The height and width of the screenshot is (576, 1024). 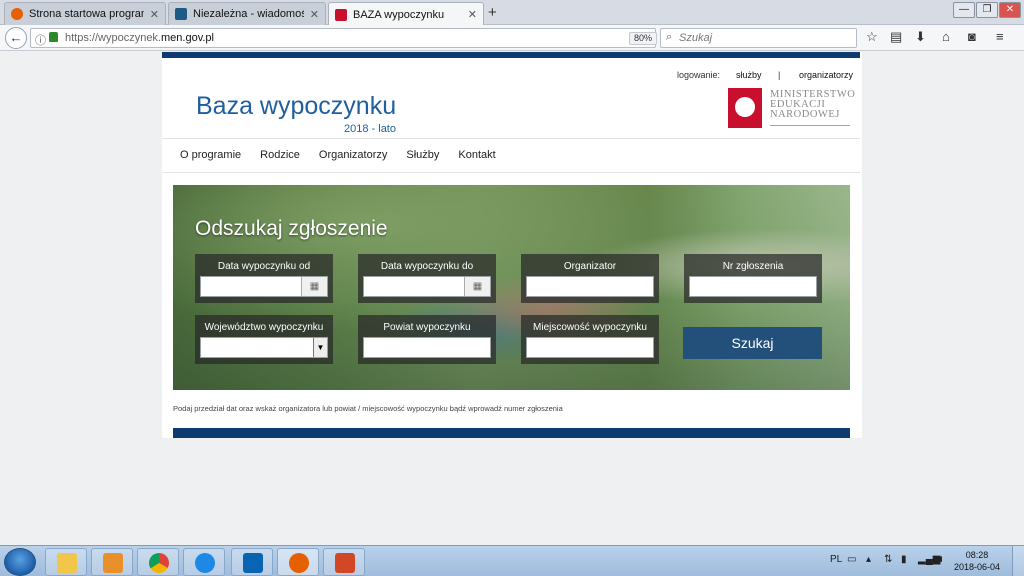 I want to click on date-from-field: Data wypoczynku od ▦, so click(x=264, y=278).